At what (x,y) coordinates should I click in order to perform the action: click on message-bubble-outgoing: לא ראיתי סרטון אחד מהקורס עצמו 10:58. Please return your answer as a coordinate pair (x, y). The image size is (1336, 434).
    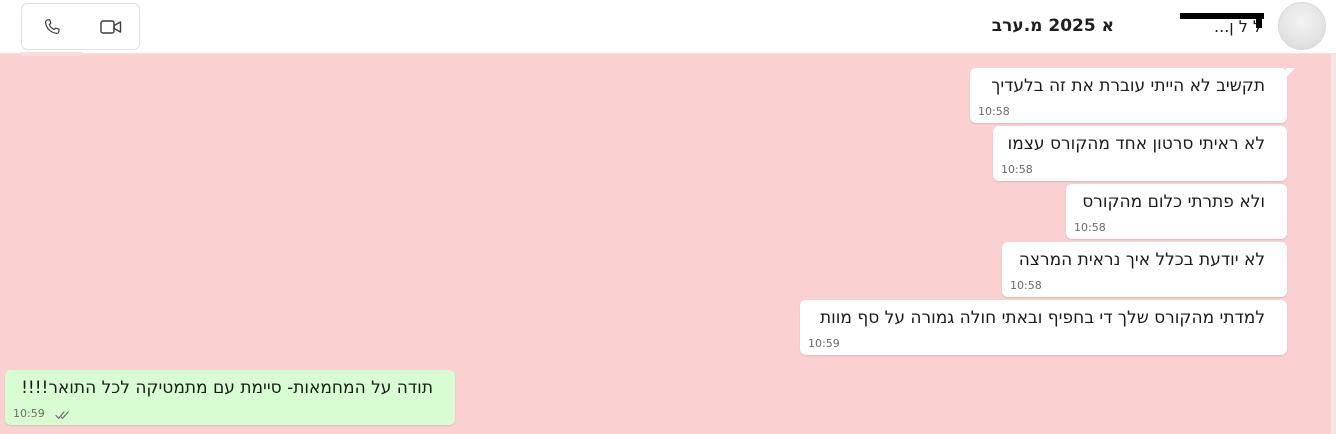
    Looking at the image, I should click on (1140, 153).